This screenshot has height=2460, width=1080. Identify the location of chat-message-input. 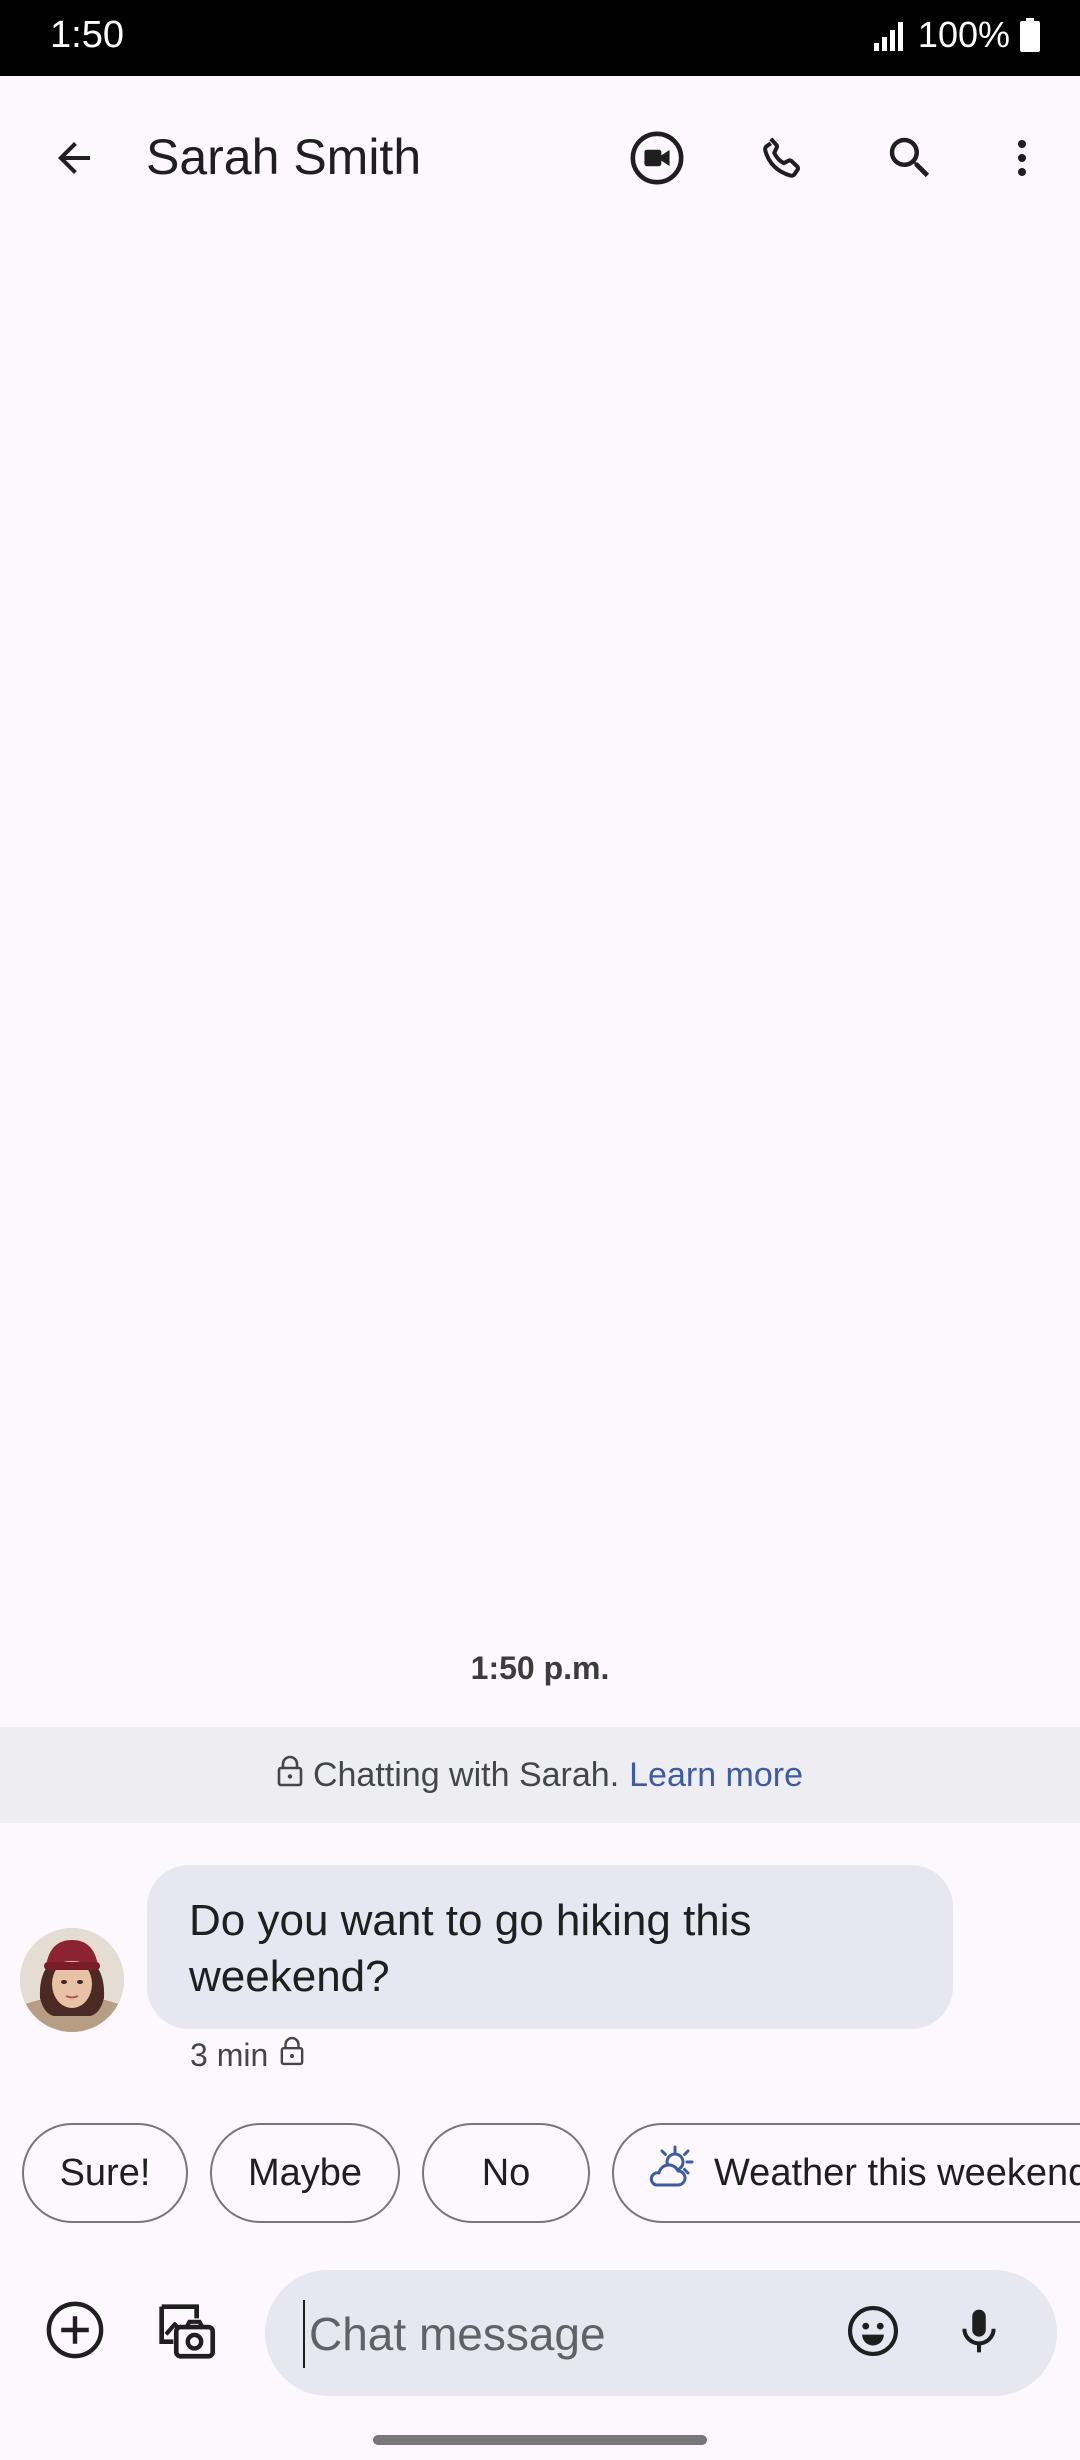
(547, 2334).